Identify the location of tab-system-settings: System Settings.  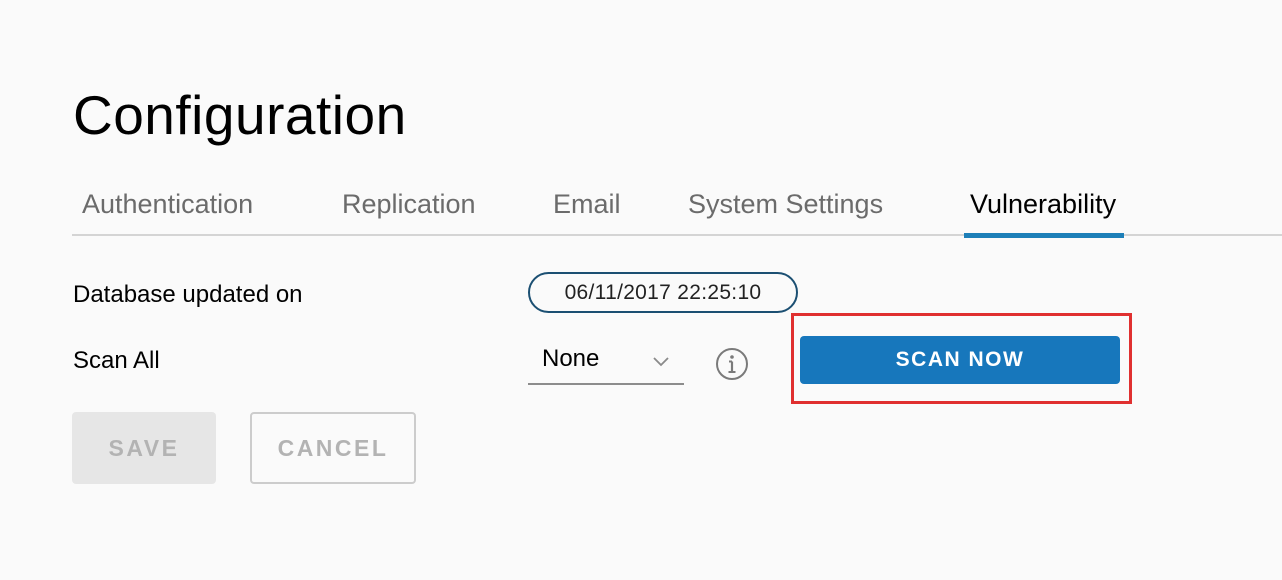
(785, 208).